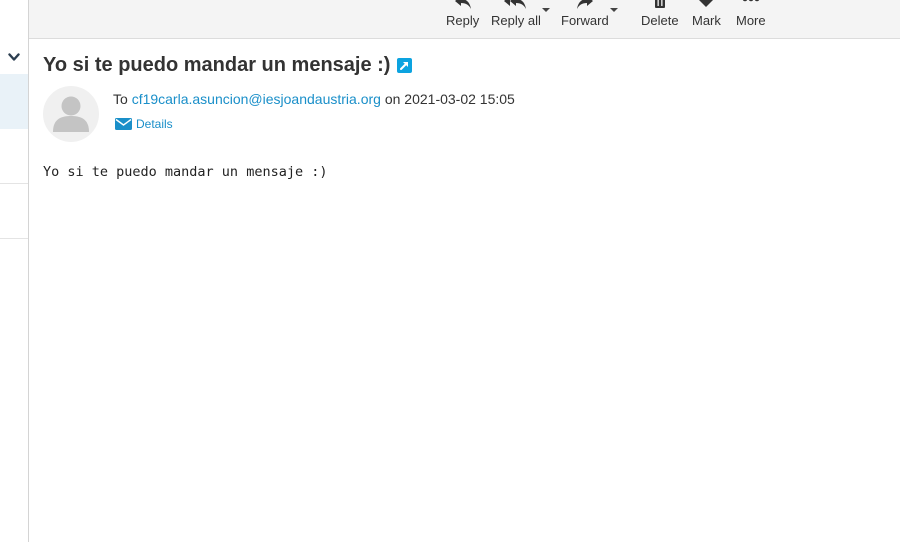  What do you see at coordinates (217, 65) in the screenshot?
I see `subject-text: Yo si te puedo mandar un mensaje :)` at bounding box center [217, 65].